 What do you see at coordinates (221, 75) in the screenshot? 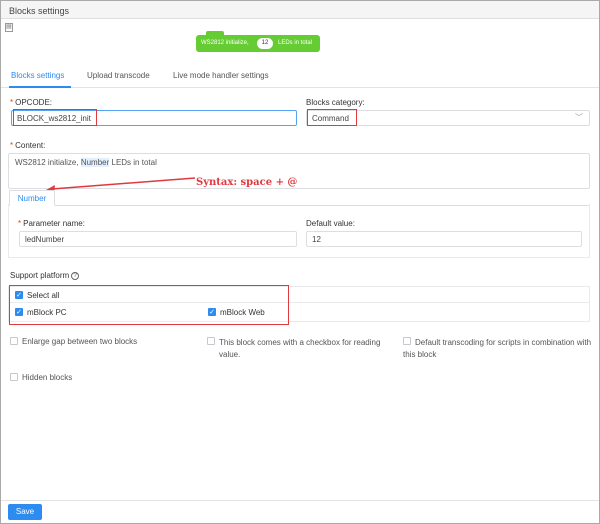
I see `tab-live-mode-handler: Live mode handler settings` at bounding box center [221, 75].